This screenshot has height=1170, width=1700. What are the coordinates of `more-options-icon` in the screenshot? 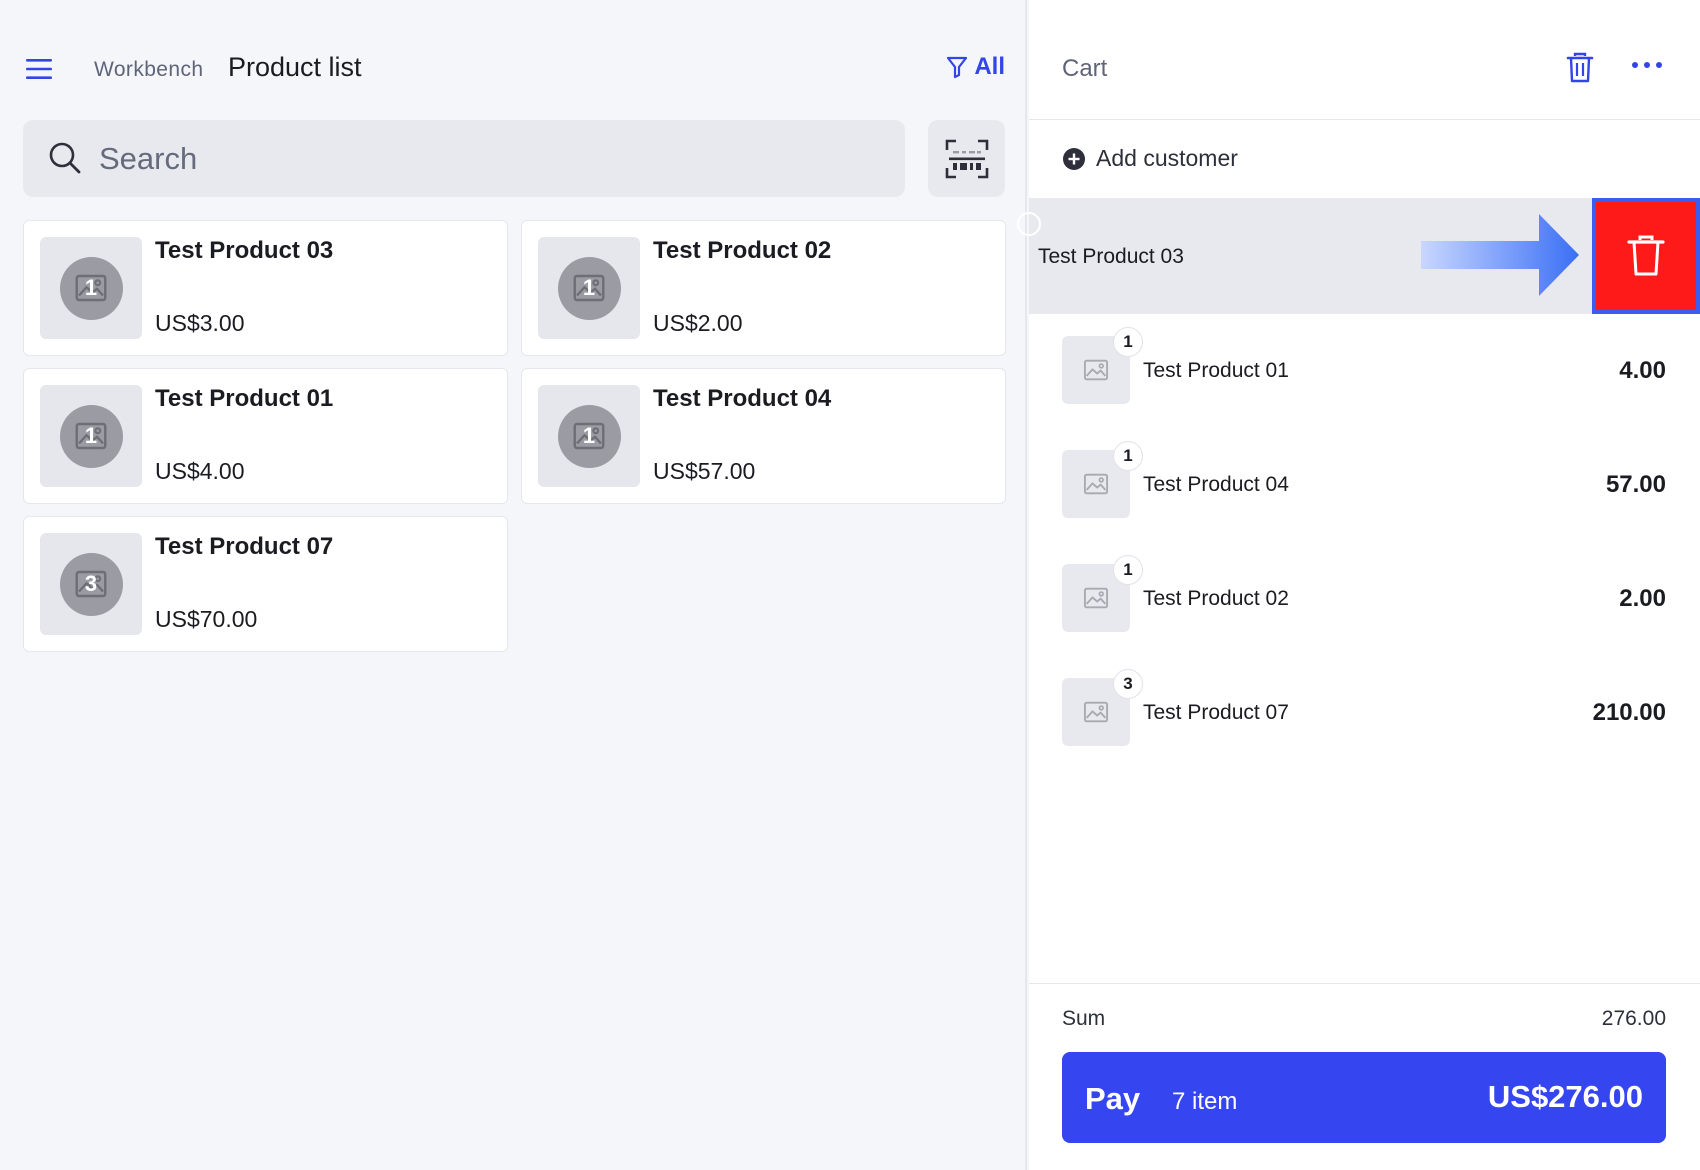 It's located at (1647, 65).